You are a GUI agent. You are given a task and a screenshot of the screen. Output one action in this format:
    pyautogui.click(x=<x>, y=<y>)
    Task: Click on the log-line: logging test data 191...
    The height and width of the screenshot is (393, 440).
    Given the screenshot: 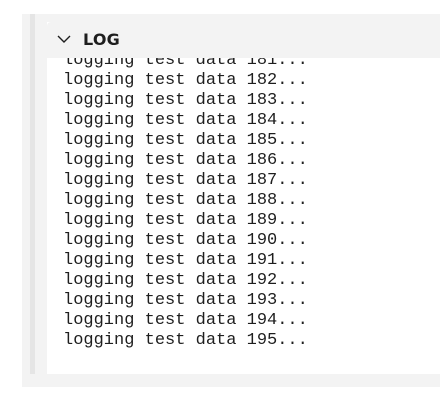 What is the action you would take?
    pyautogui.click(x=185, y=260)
    